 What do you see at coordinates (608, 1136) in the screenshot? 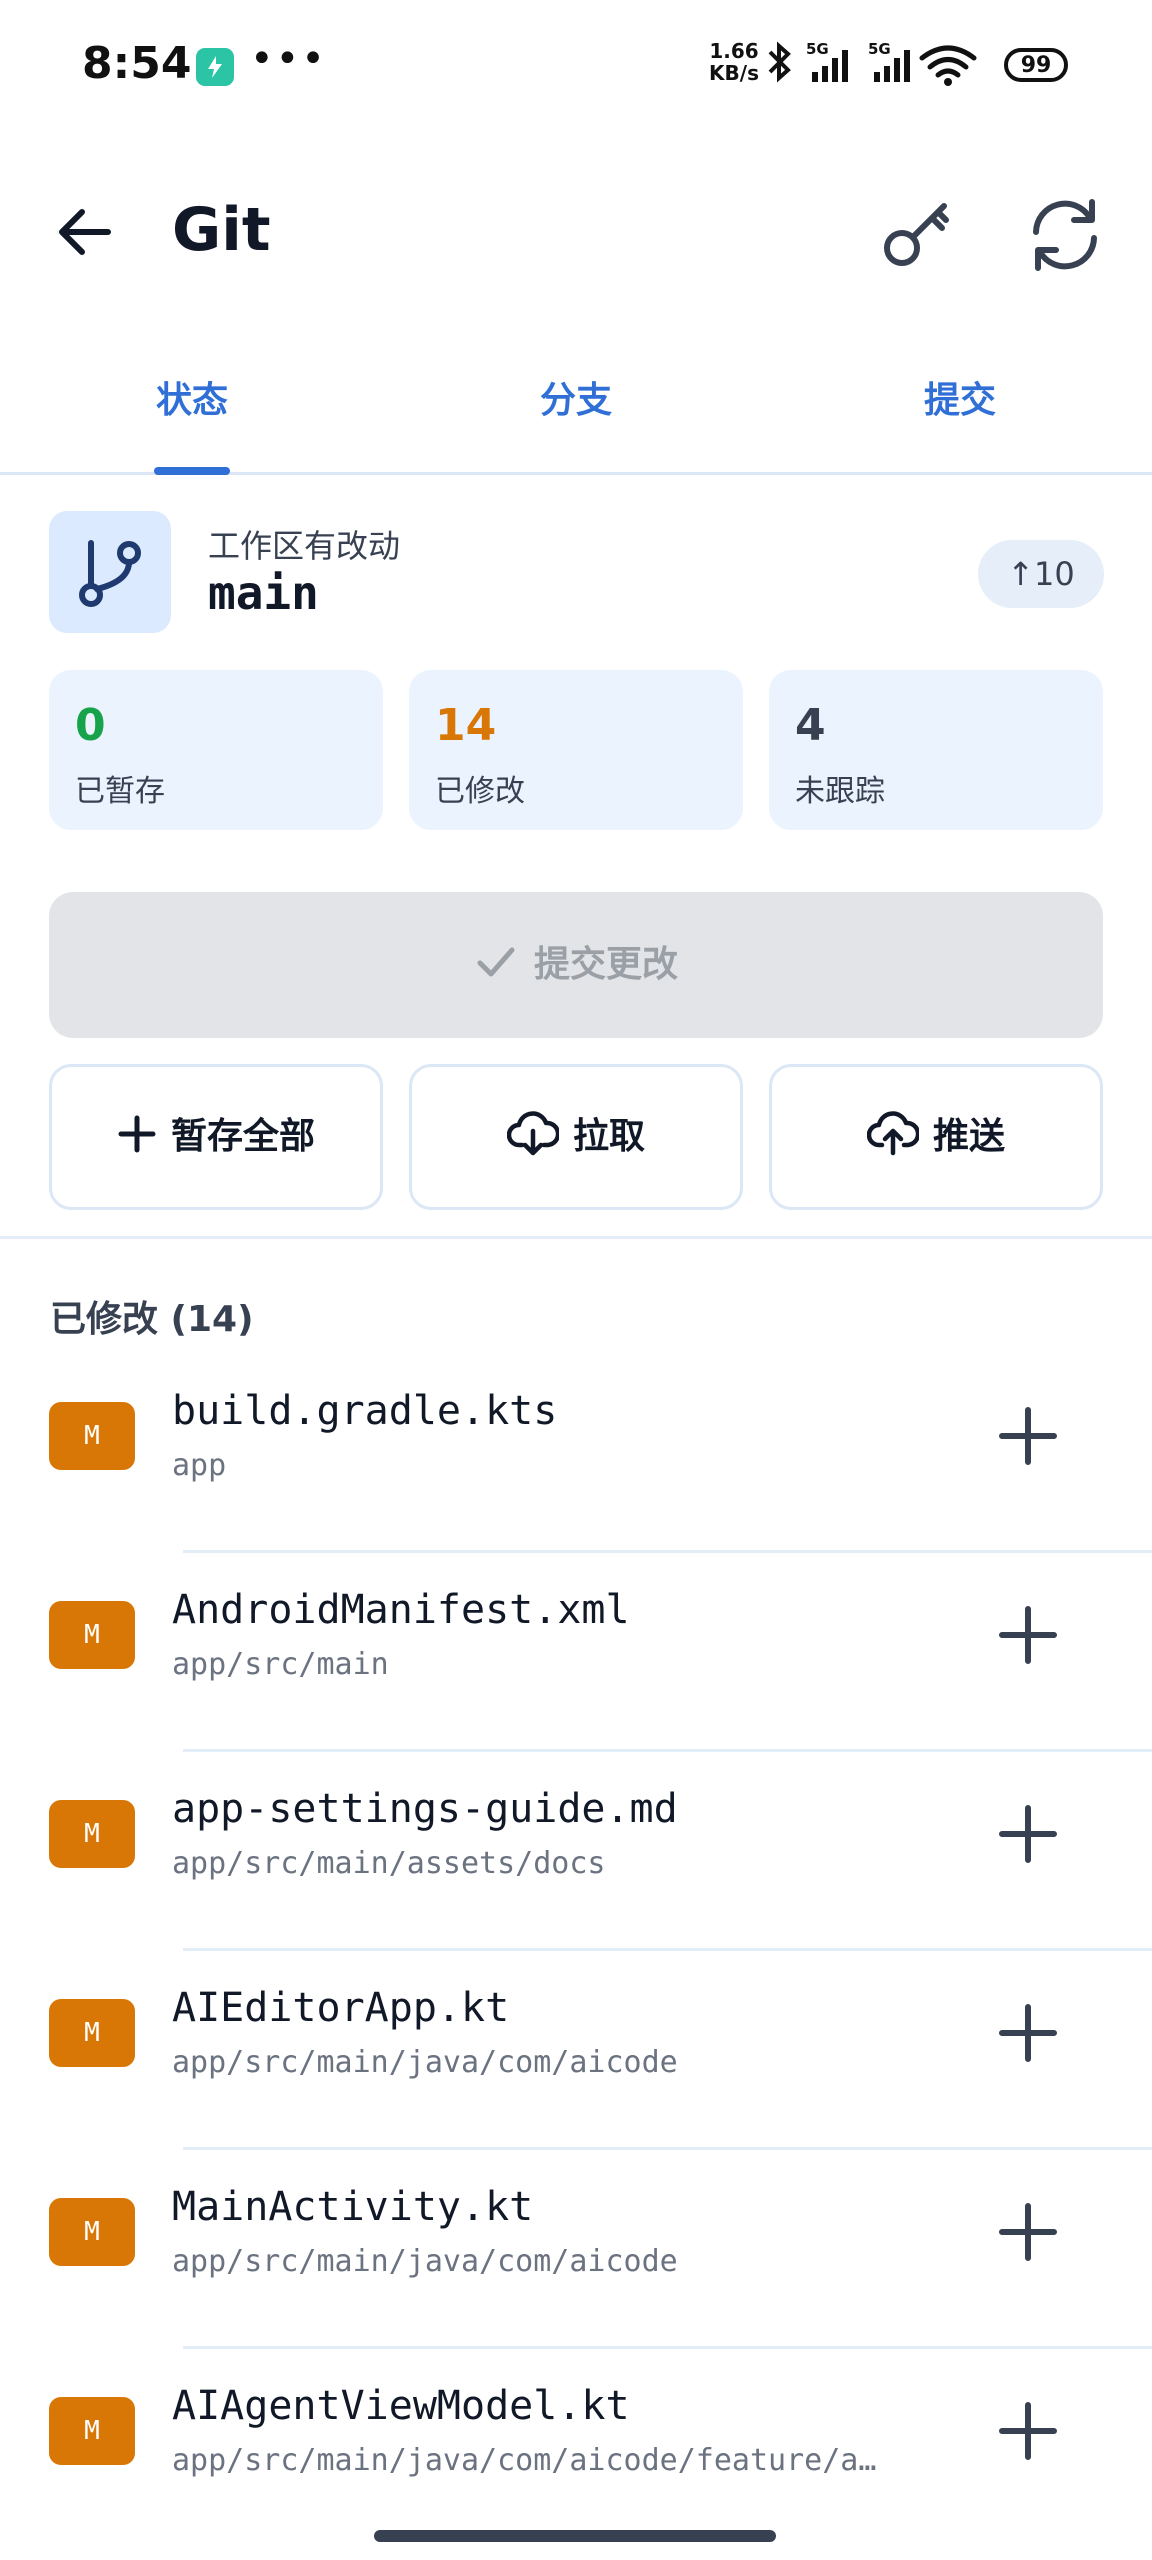
I see `pull-label: 拉取` at bounding box center [608, 1136].